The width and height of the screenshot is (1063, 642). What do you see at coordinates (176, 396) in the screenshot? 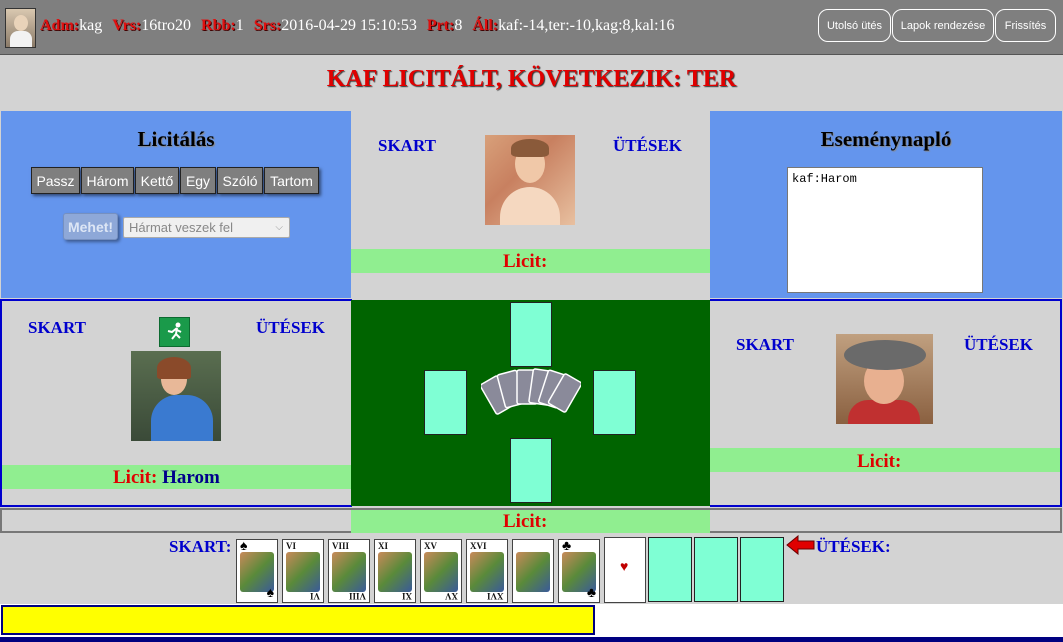
I see `left-player-photo` at bounding box center [176, 396].